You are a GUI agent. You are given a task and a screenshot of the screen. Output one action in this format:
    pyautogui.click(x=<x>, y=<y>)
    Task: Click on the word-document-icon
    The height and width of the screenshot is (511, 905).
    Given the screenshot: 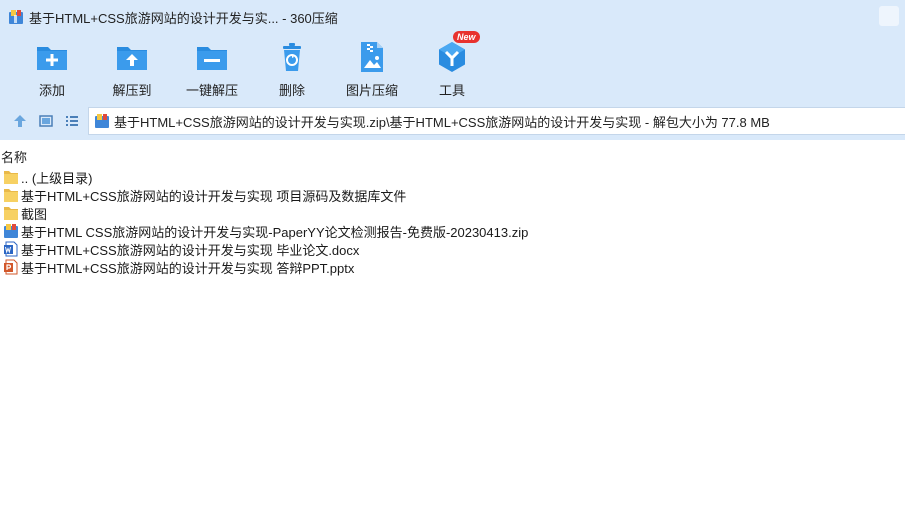 What is the action you would take?
    pyautogui.click(x=11, y=249)
    